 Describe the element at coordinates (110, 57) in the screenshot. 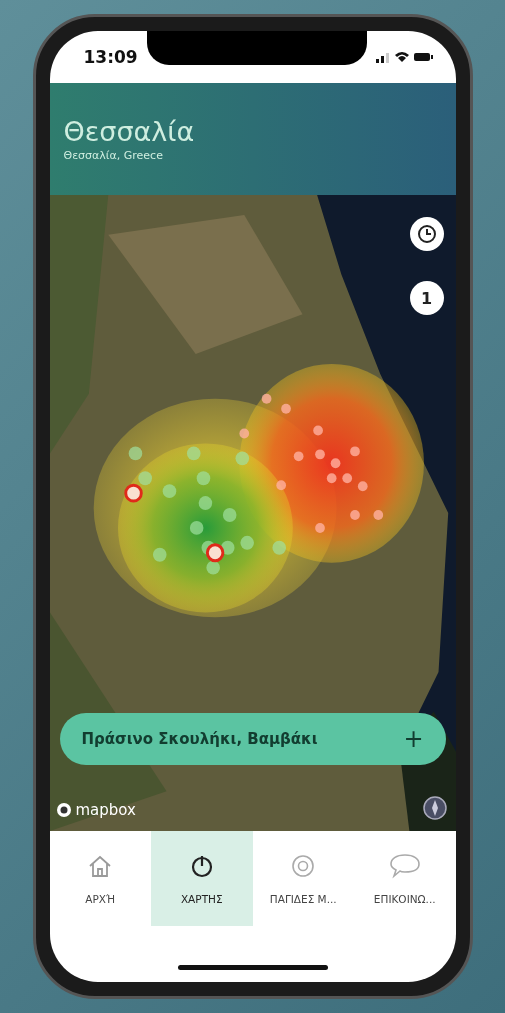

I see `status-time: 13:09` at that location.